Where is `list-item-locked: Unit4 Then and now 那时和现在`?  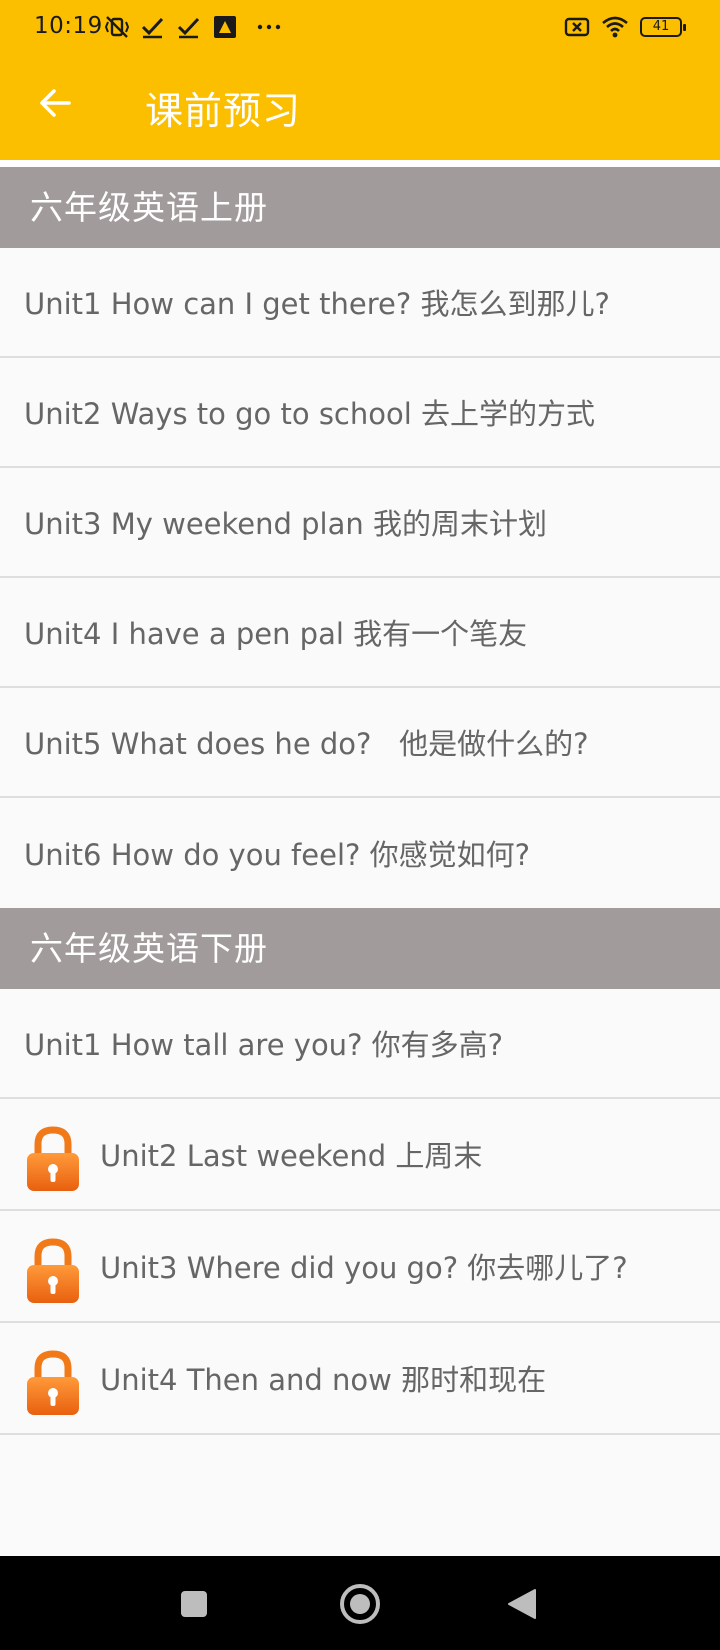 list-item-locked: Unit4 Then and now 那时和现在 is located at coordinates (360, 1379).